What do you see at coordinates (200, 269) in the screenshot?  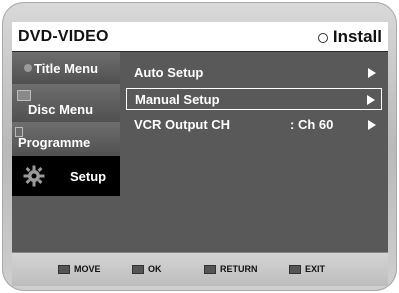 I see `footer-bar: MOVE OK RETURN EXIT` at bounding box center [200, 269].